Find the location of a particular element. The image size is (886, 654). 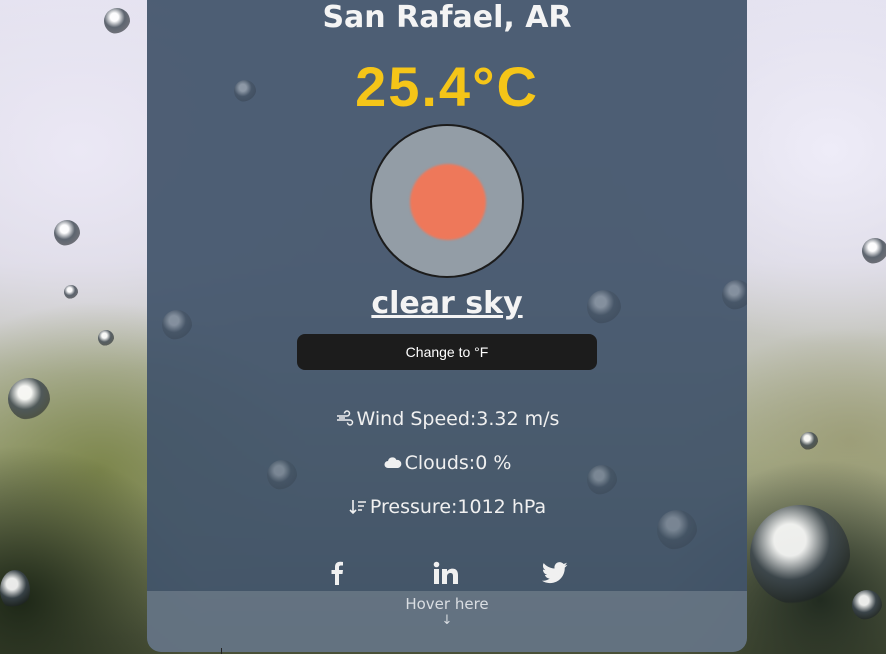

hover-here-label: Hover here is located at coordinates (447, 604).